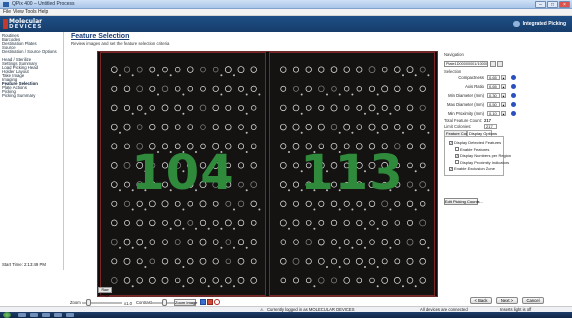 Image resolution: width=572 pixels, height=318 pixels. I want to click on menu-view: View, so click(18, 12).